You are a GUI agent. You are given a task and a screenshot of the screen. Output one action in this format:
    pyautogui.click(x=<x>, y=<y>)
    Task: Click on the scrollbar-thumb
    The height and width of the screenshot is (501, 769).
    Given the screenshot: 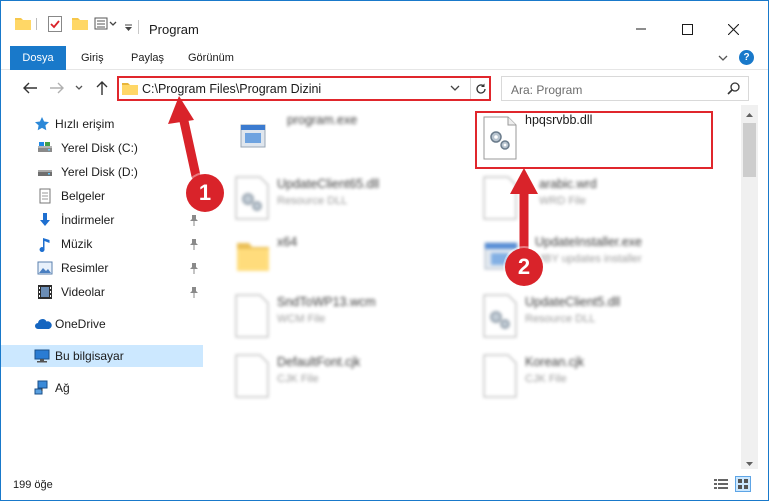 What is the action you would take?
    pyautogui.click(x=749, y=150)
    